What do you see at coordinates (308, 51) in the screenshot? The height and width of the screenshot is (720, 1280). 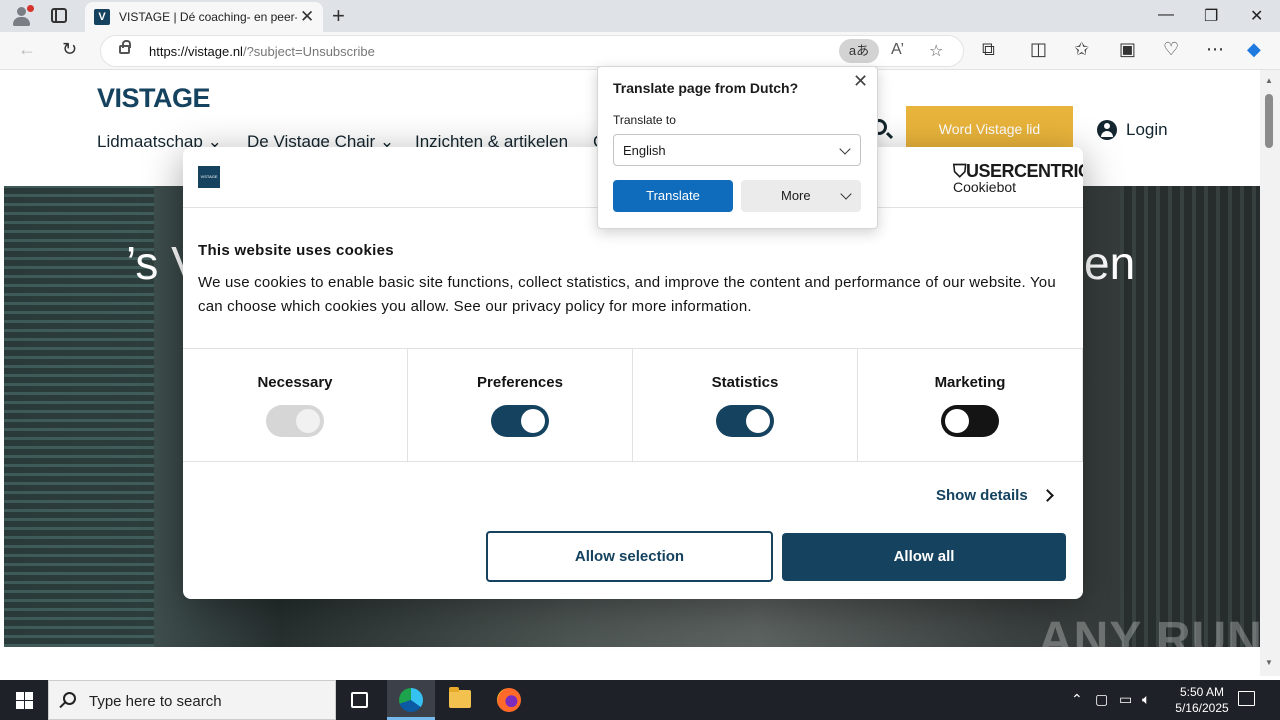 I see `url-path: /?subject=Unsubscribe` at bounding box center [308, 51].